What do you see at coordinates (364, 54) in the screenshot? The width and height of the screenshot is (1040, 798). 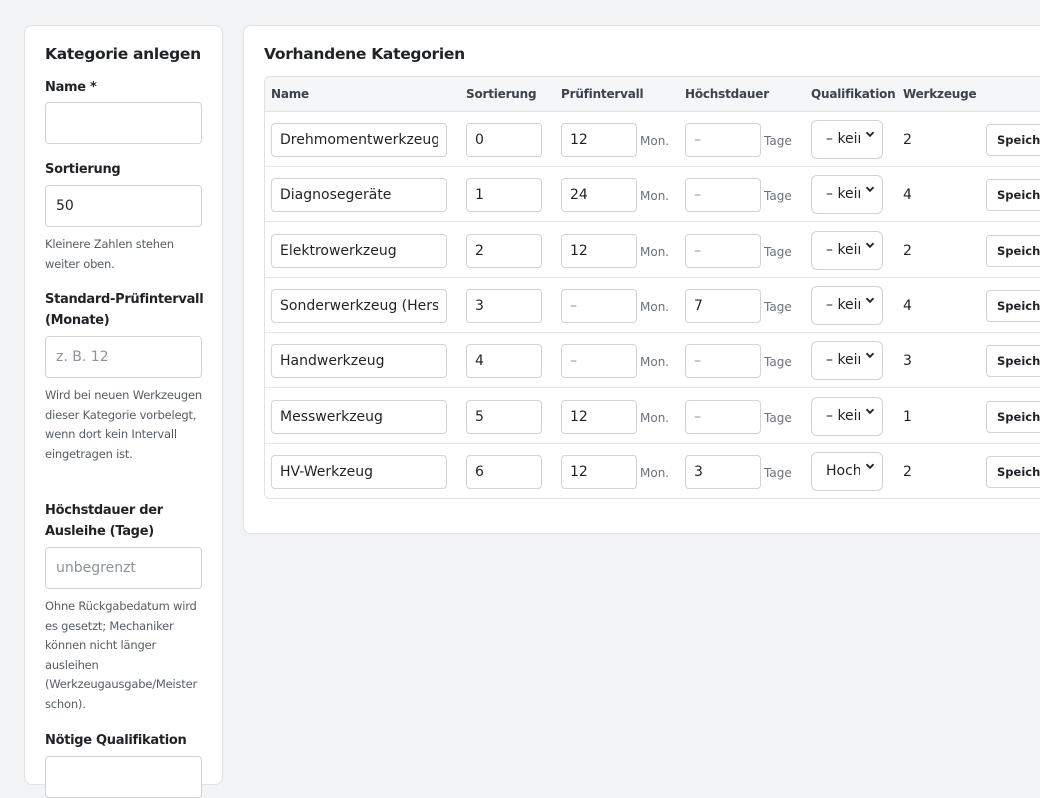 I see `existing-categories-title: Vorhandene Kategorien` at bounding box center [364, 54].